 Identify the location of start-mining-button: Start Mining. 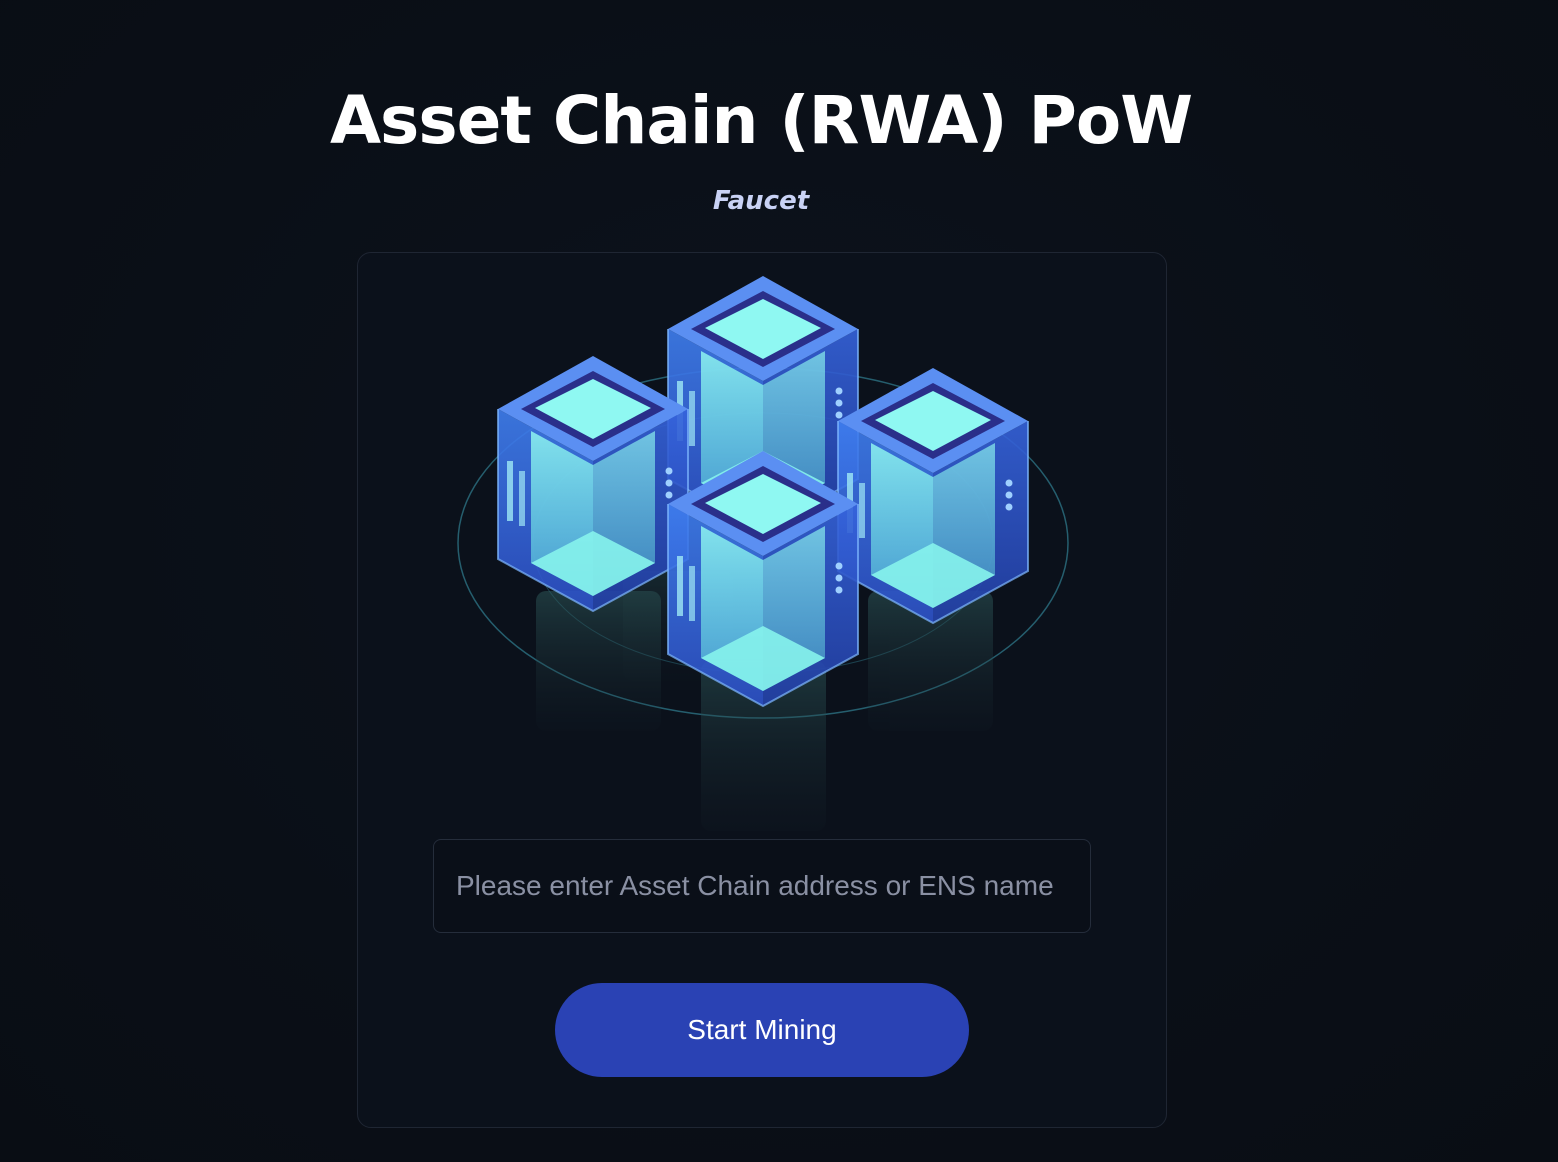
(762, 1030).